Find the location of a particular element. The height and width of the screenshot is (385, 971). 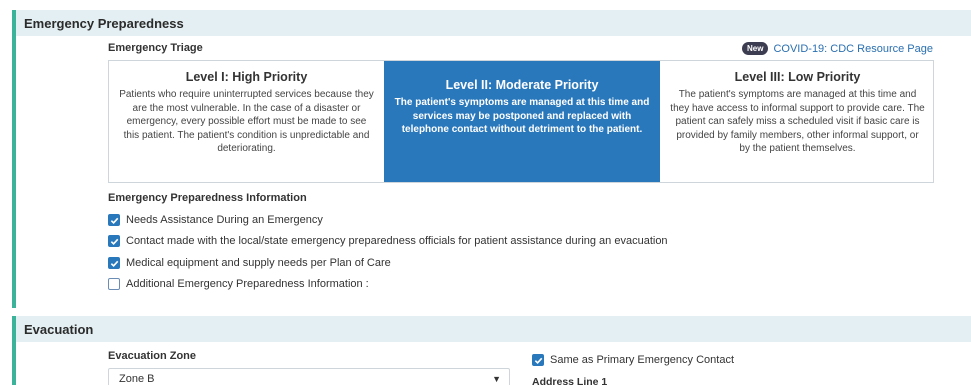

checkbox-label: Same as Primary Emergency Contact is located at coordinates (642, 360).